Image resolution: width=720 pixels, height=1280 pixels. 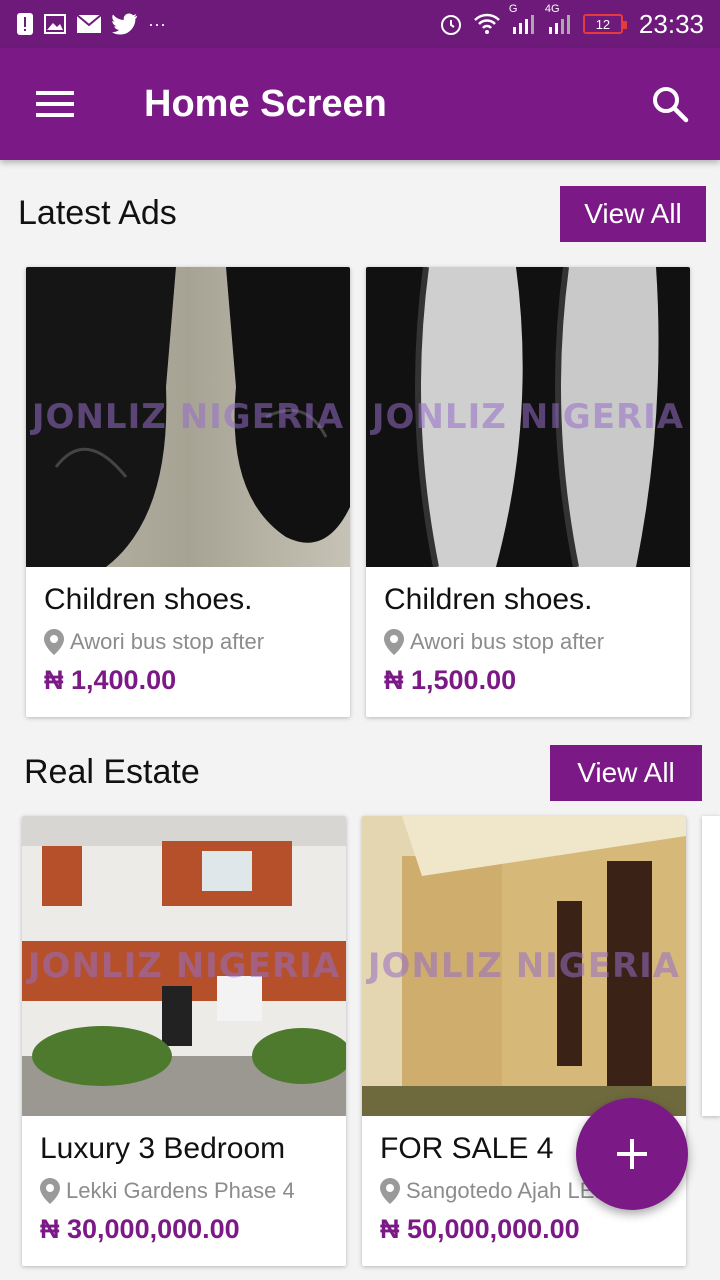 I want to click on search-button, so click(x=670, y=104).